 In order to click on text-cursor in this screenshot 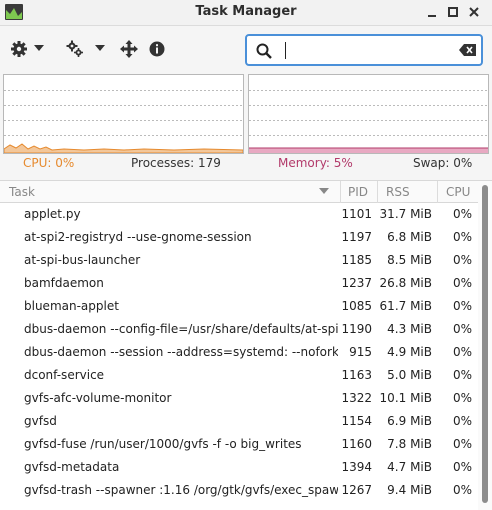, I will do `click(285, 50)`.